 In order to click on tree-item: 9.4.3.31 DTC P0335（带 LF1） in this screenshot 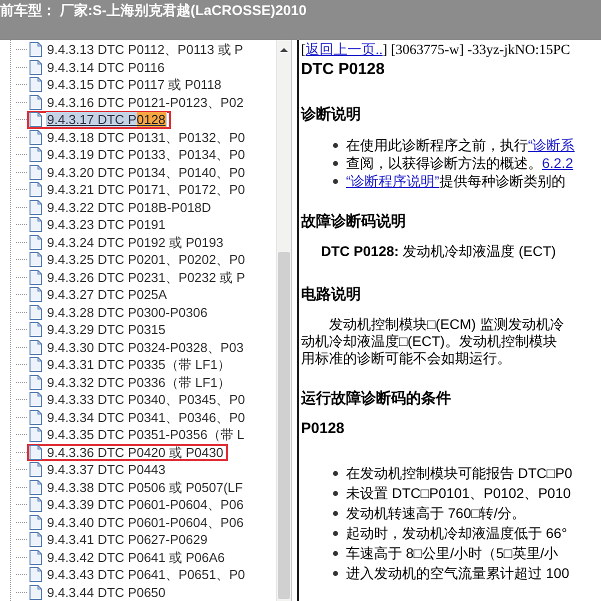, I will do `click(139, 364)`.